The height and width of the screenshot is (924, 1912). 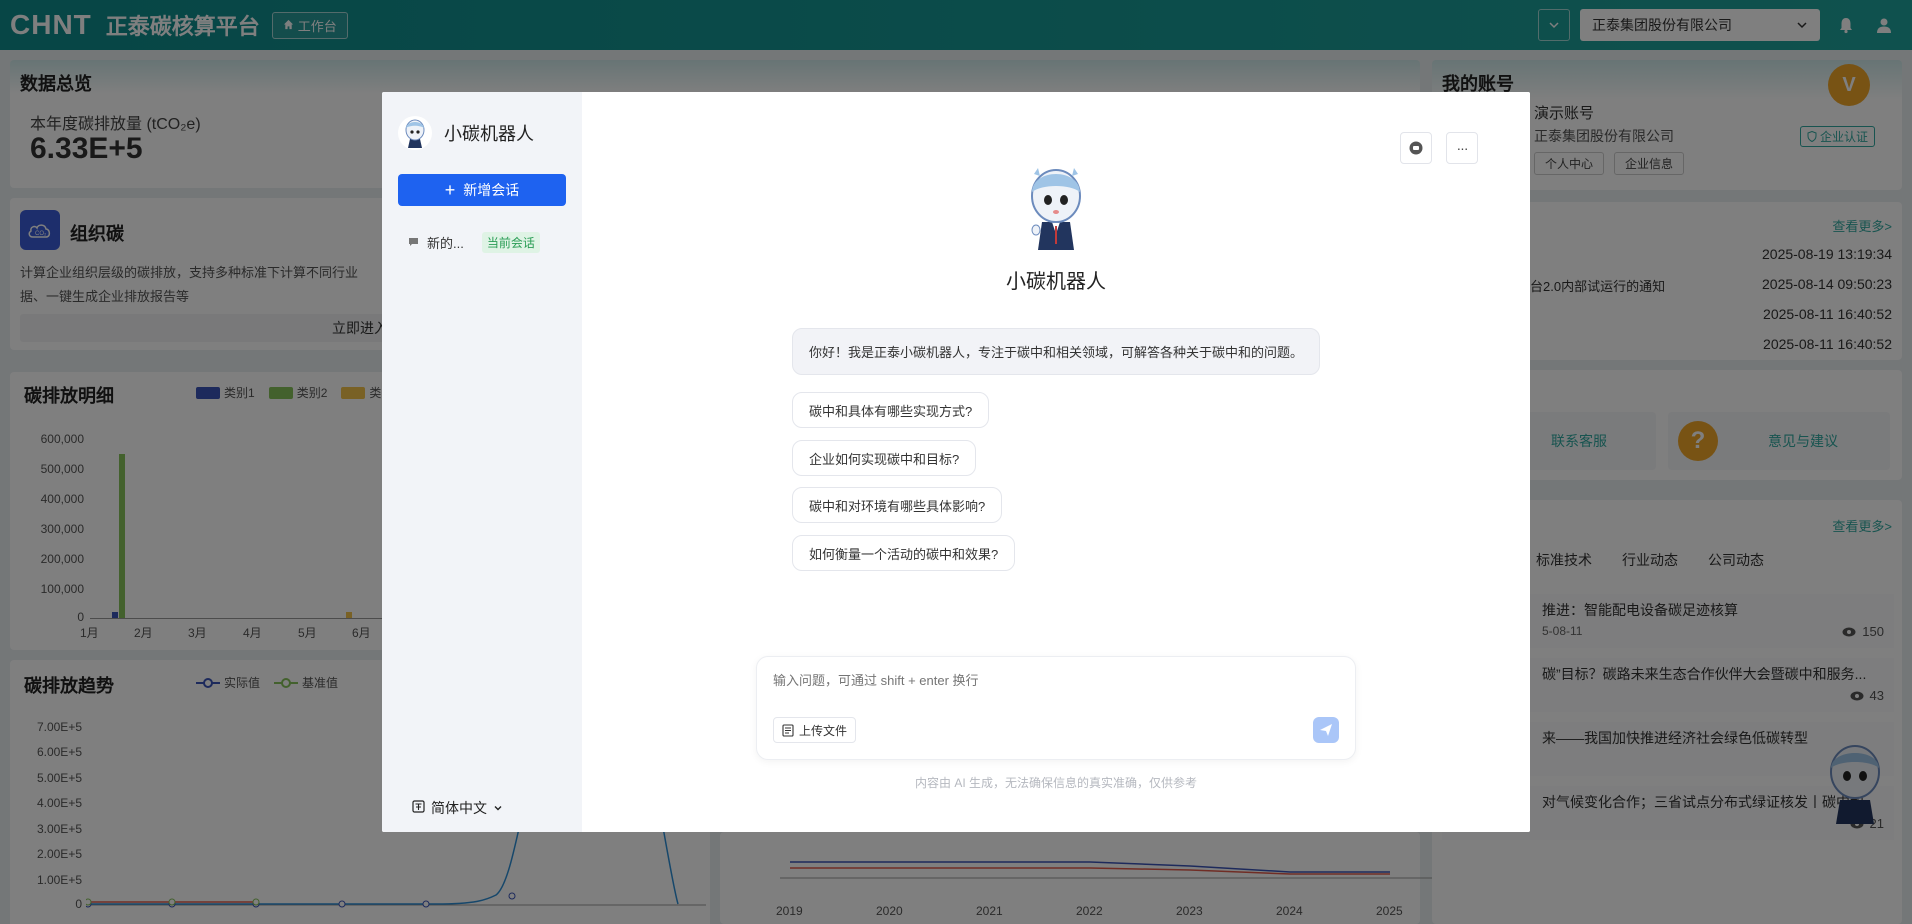 I want to click on chat-toolbar: ···, so click(x=1439, y=148).